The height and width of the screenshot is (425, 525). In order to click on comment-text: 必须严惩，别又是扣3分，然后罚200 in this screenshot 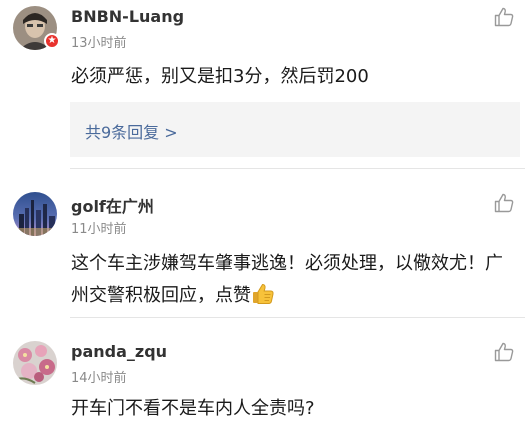, I will do `click(220, 76)`.